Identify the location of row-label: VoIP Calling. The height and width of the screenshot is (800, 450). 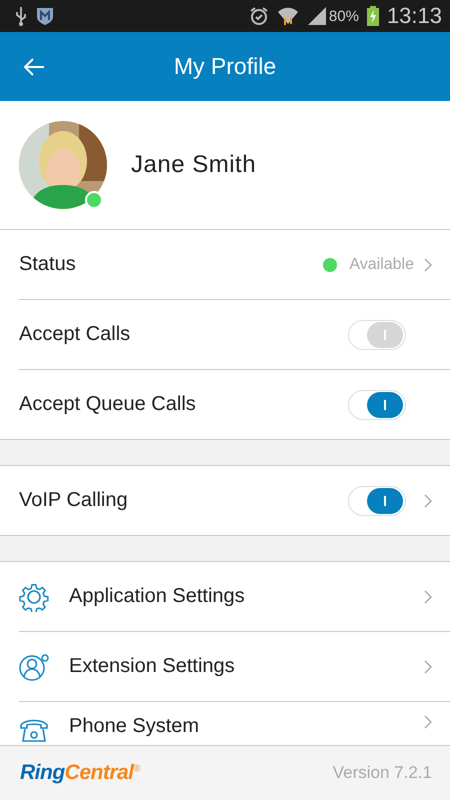
(74, 500).